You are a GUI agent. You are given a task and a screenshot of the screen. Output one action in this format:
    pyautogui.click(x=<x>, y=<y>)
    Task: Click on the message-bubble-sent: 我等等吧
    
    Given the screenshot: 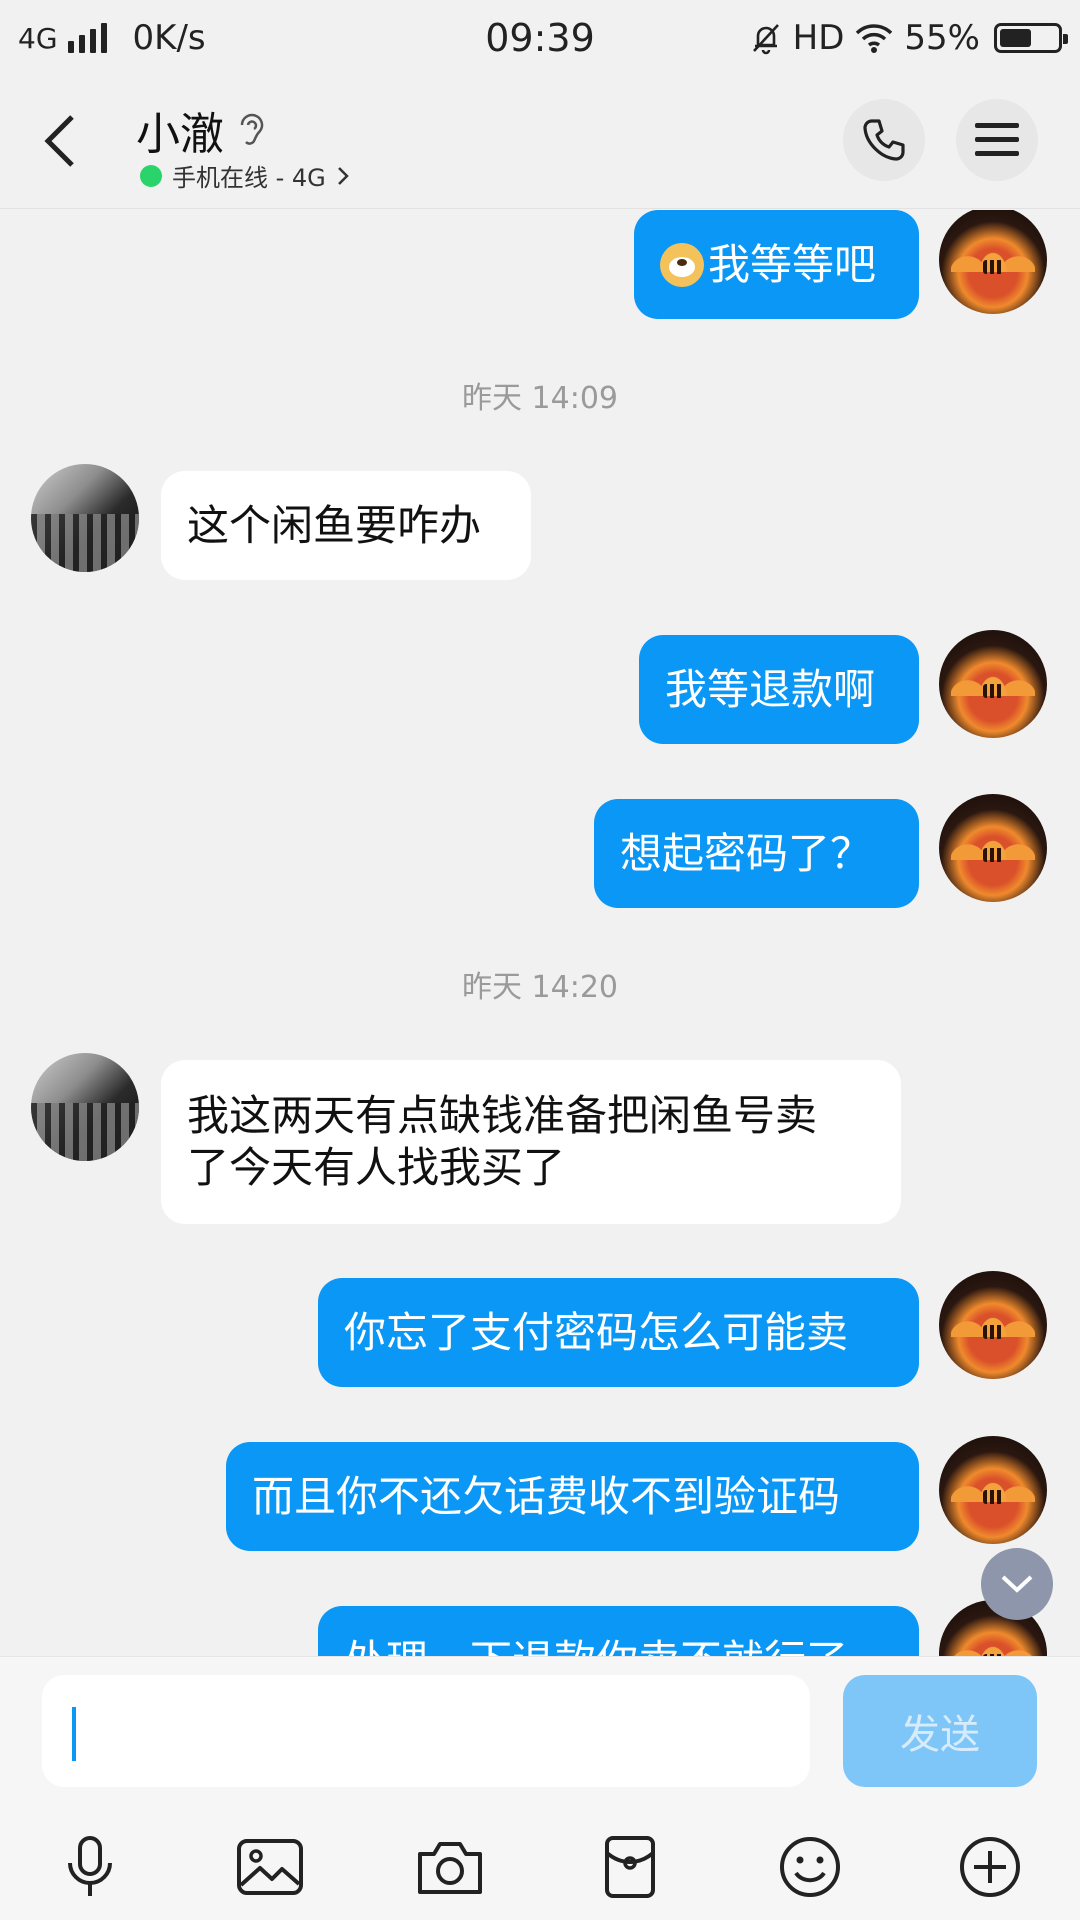 What is the action you would take?
    pyautogui.click(x=776, y=264)
    